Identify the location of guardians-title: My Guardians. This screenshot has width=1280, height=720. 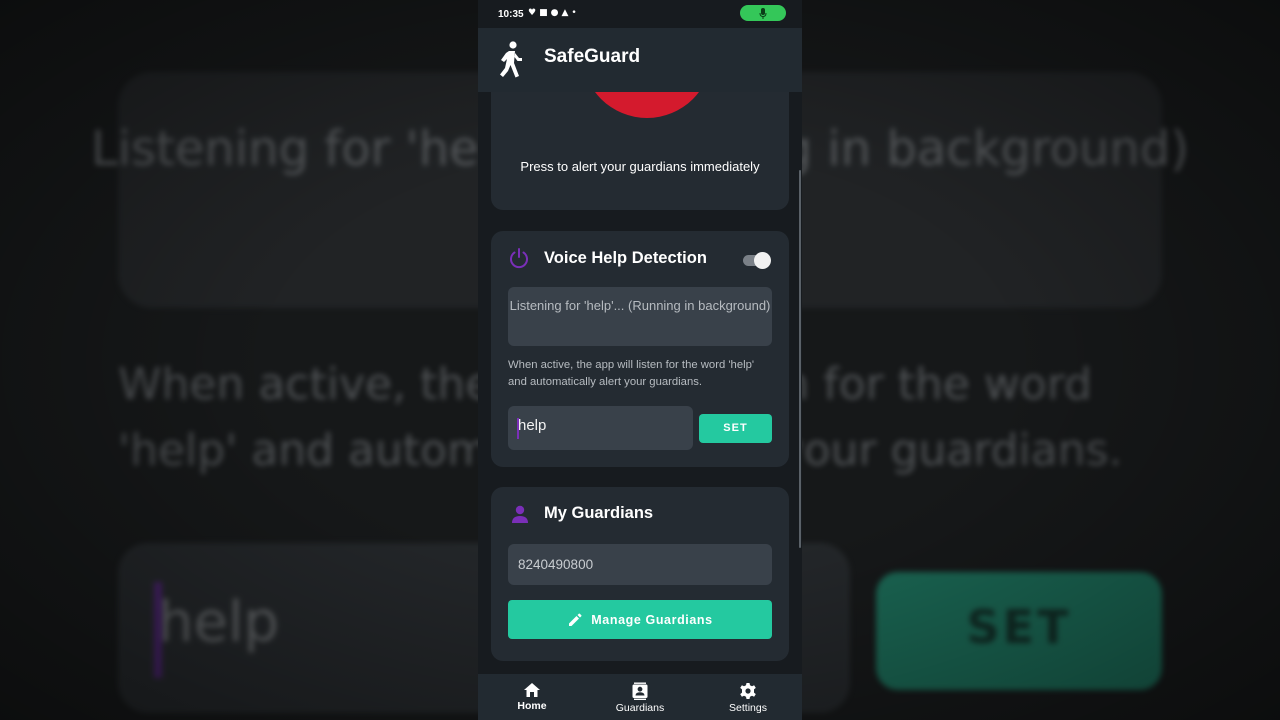
(599, 513).